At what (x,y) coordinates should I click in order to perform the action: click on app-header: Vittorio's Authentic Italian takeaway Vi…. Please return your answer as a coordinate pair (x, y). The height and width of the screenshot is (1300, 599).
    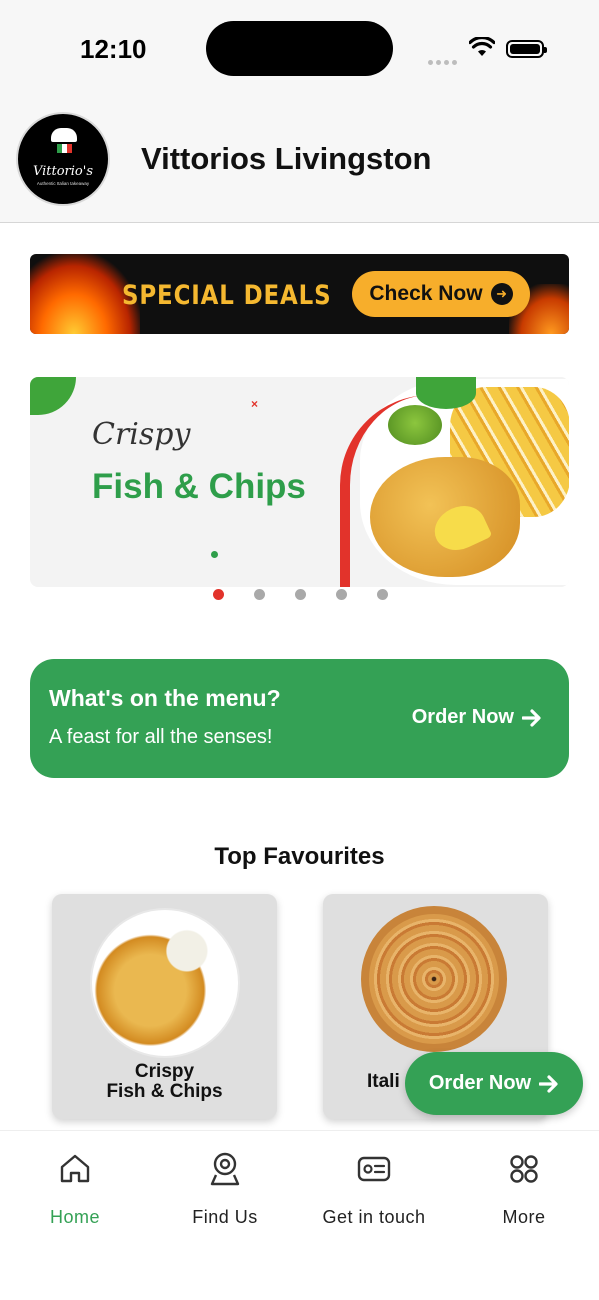
    Looking at the image, I should click on (299, 159).